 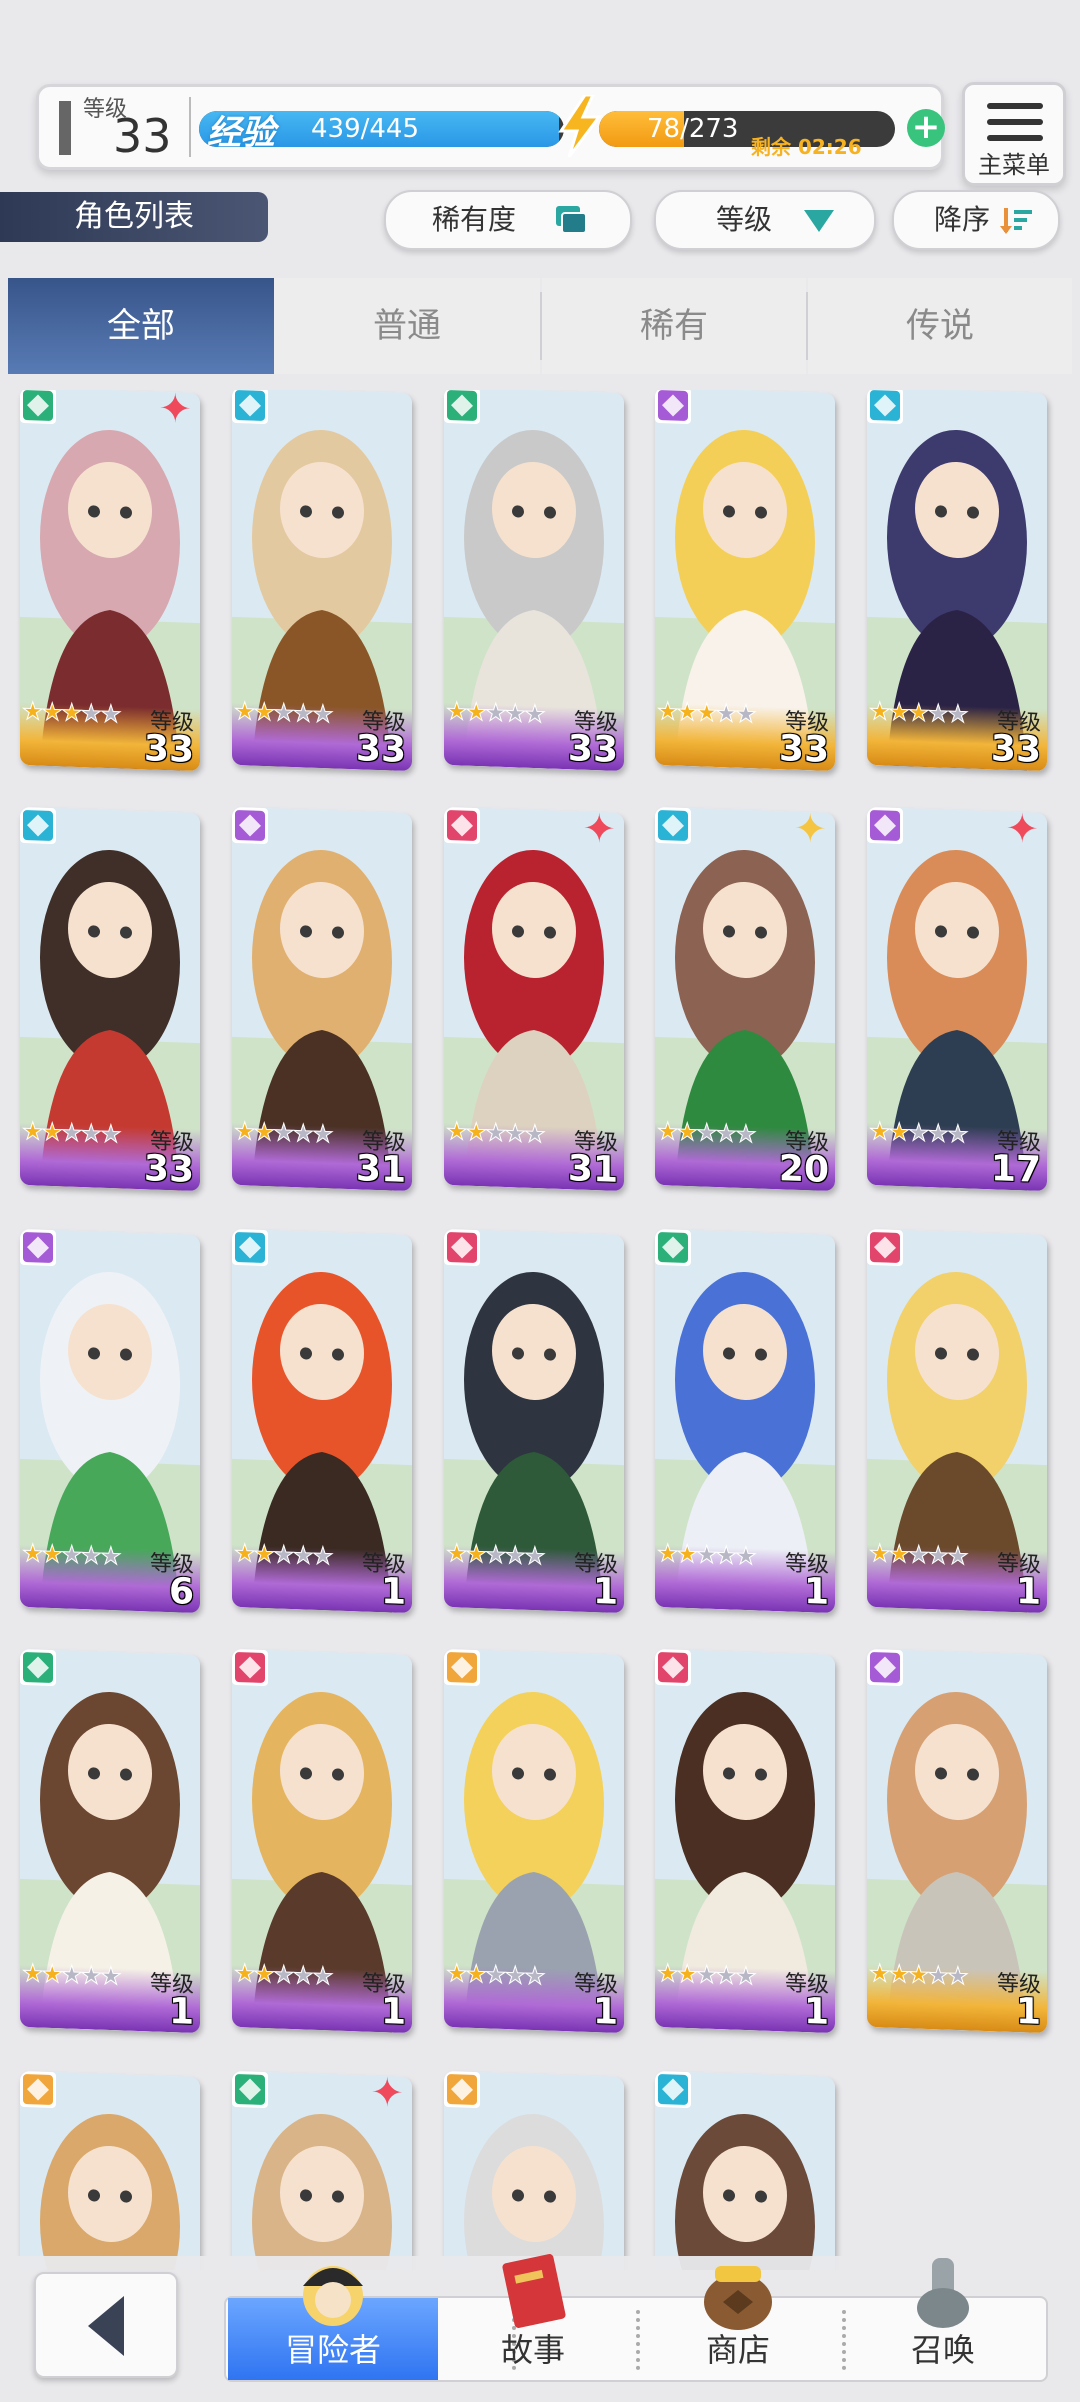 What do you see at coordinates (407, 326) in the screenshot?
I see `tab-common: 普通` at bounding box center [407, 326].